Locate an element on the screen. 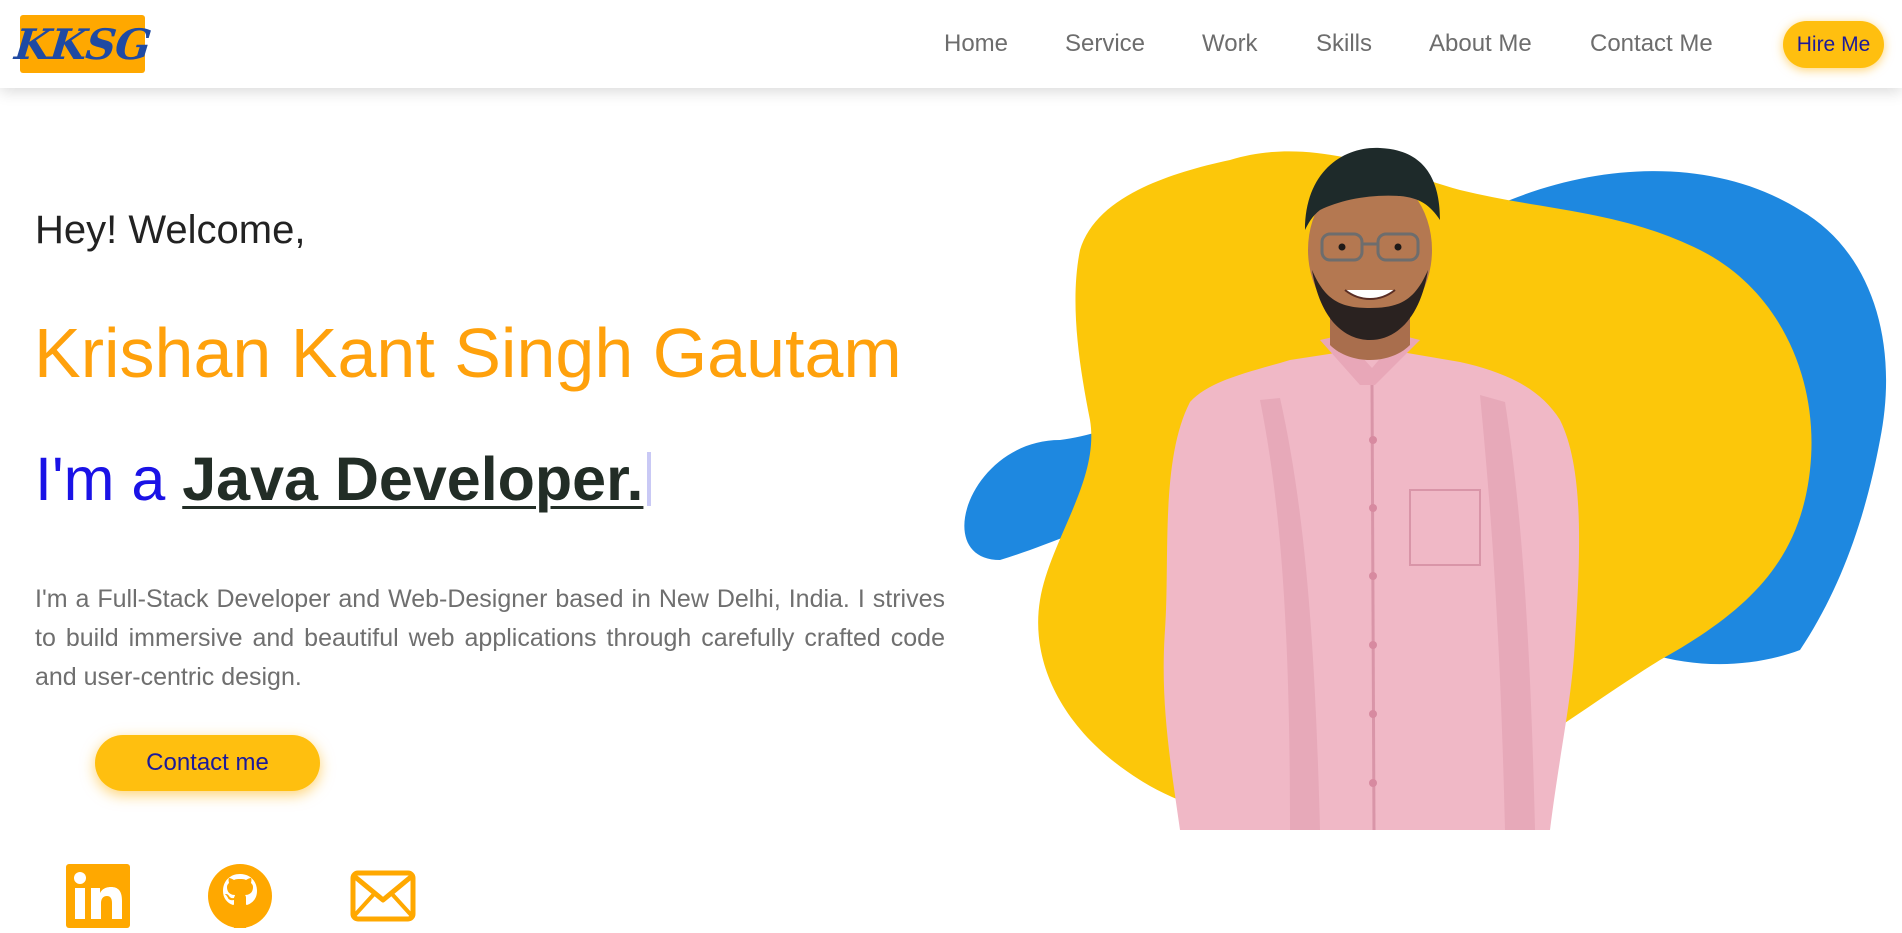 Image resolution: width=1902 pixels, height=933 pixels. hire-me-button: Hire Me is located at coordinates (1833, 44).